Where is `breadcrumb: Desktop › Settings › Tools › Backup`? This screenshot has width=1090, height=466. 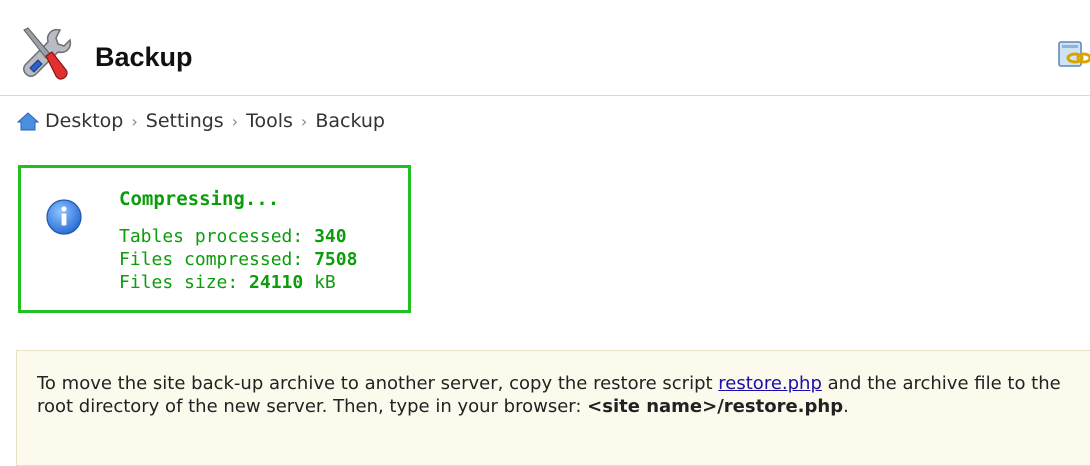 breadcrumb: Desktop › Settings › Tools › Backup is located at coordinates (201, 121).